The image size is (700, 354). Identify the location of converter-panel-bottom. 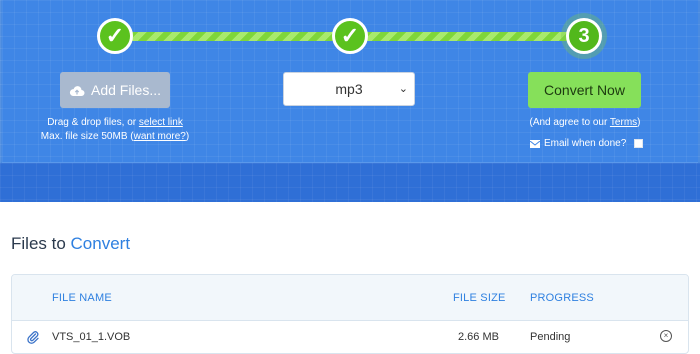
(350, 182).